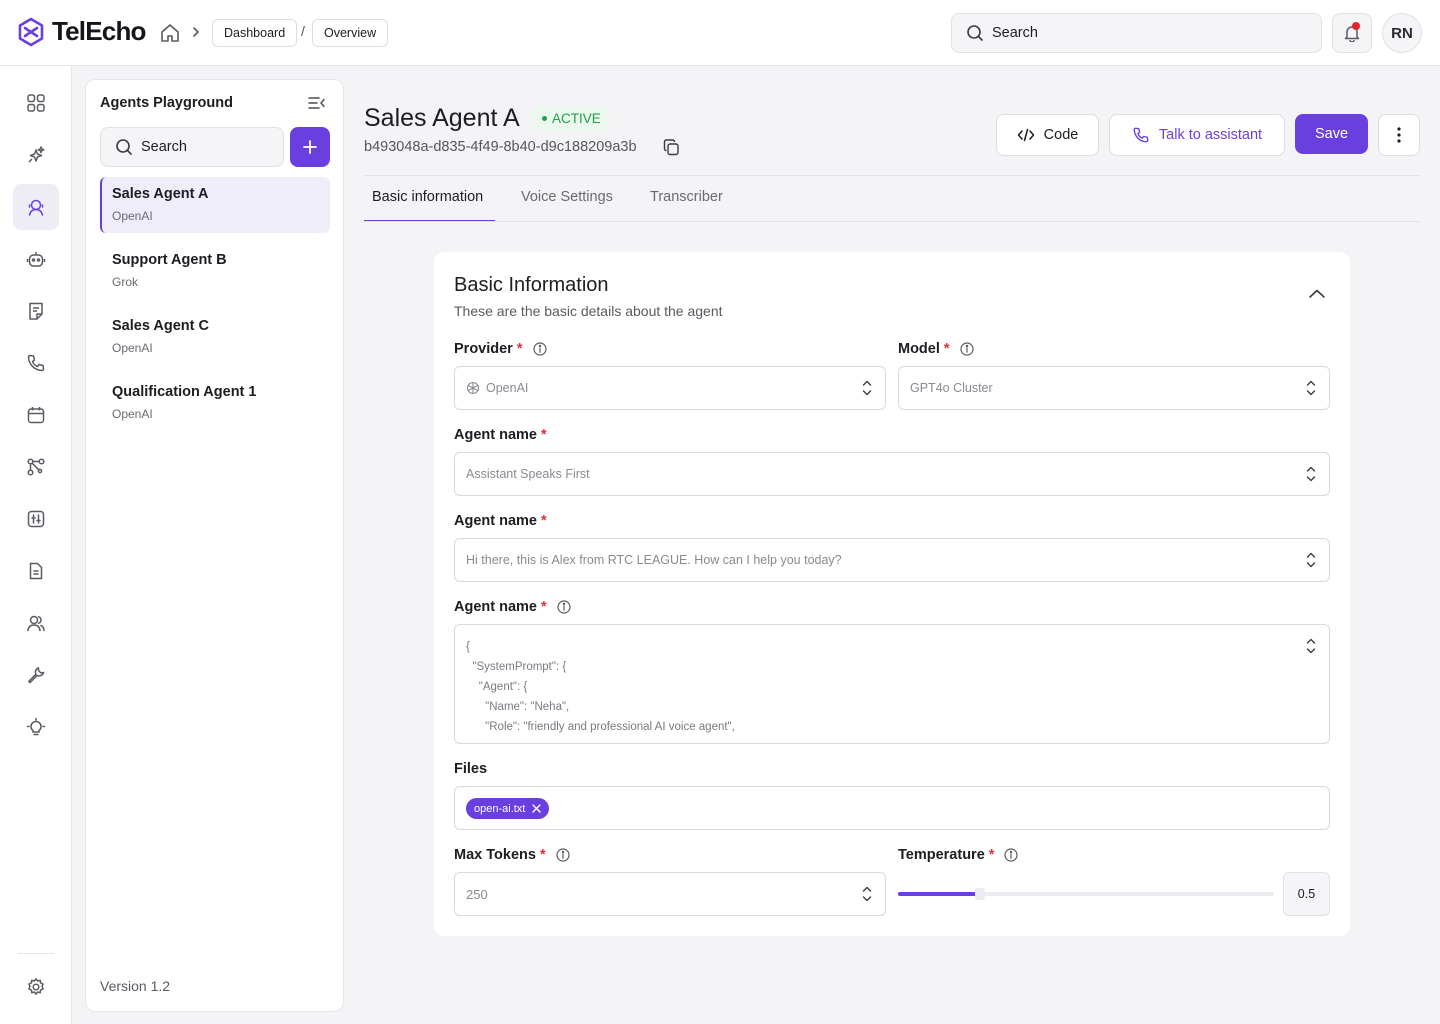  Describe the element at coordinates (500, 808) in the screenshot. I see `file-chip-name: open-ai.txt` at that location.